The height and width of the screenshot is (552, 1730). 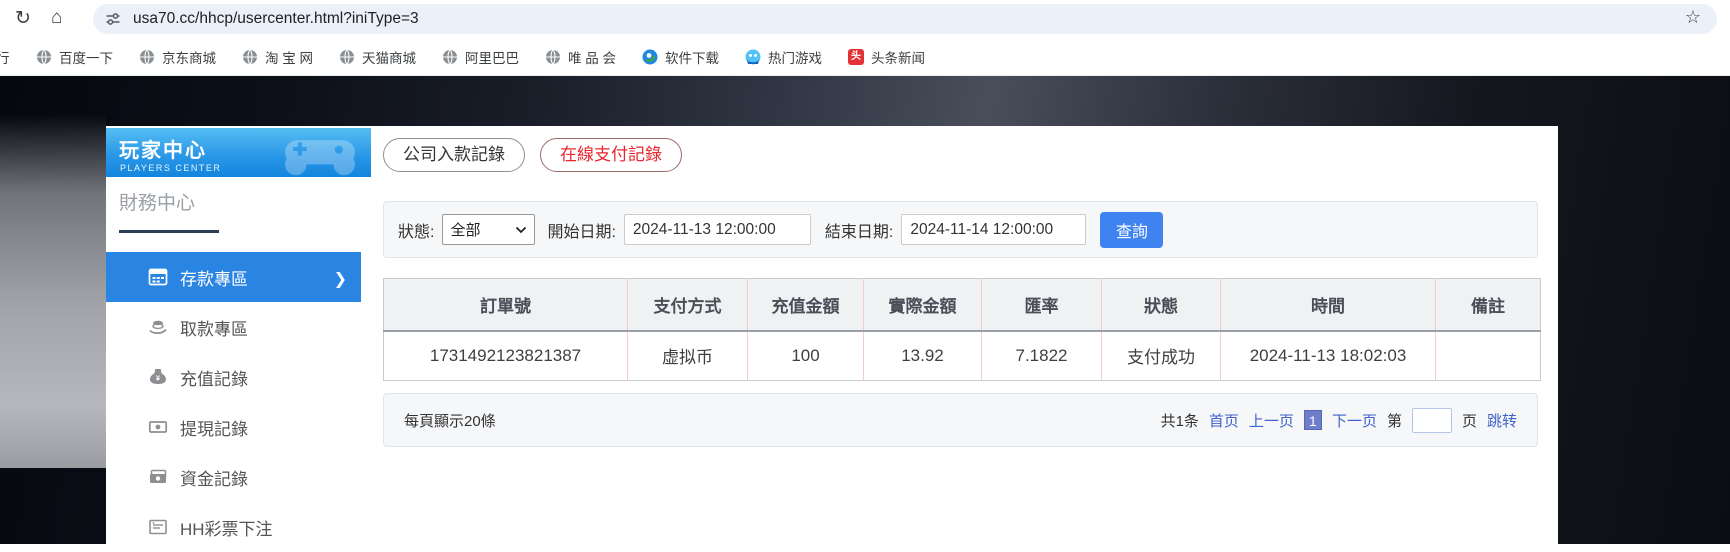 I want to click on bookmark-label: 唯 品 会, so click(x=592, y=58).